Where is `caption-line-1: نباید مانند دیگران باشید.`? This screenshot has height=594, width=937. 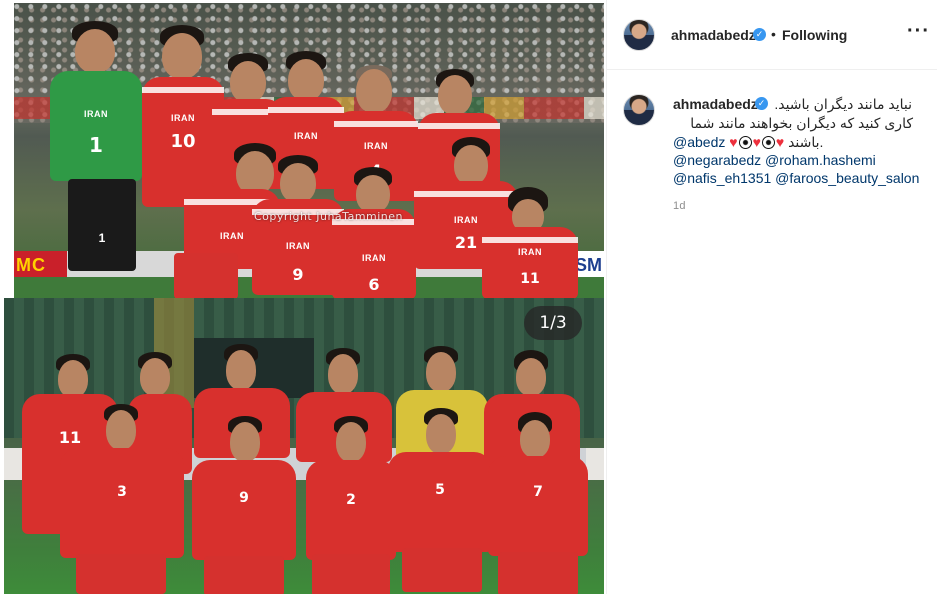
caption-line-1: نباید مانند دیگران باشید. is located at coordinates (843, 104).